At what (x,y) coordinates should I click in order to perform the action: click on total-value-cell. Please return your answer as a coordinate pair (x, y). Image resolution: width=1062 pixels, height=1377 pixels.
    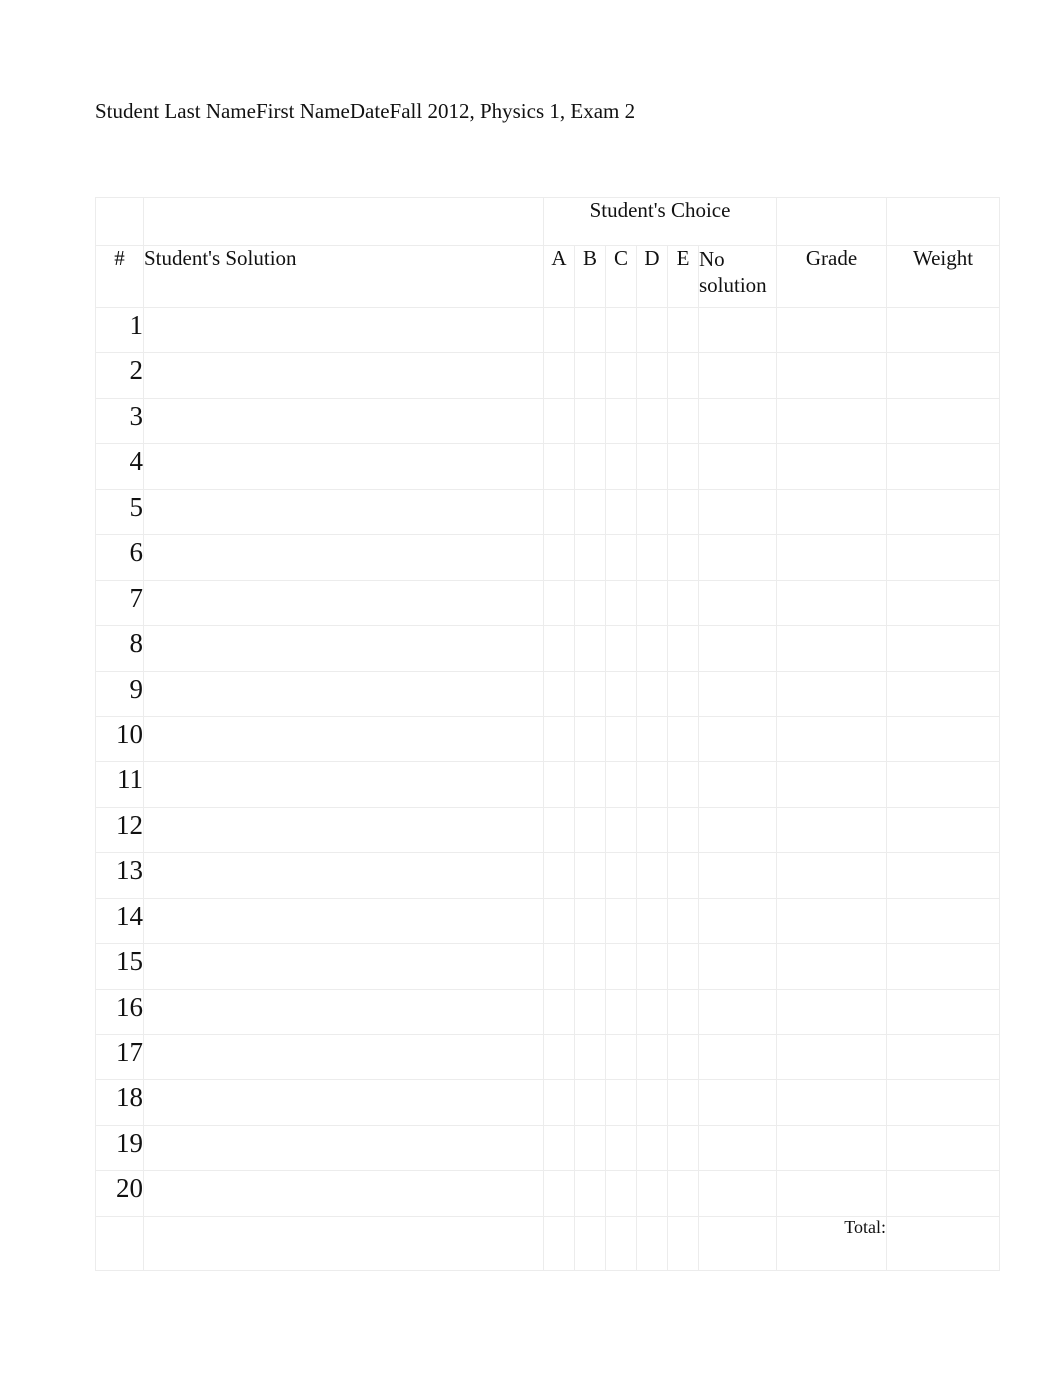
    Looking at the image, I should click on (943, 1243).